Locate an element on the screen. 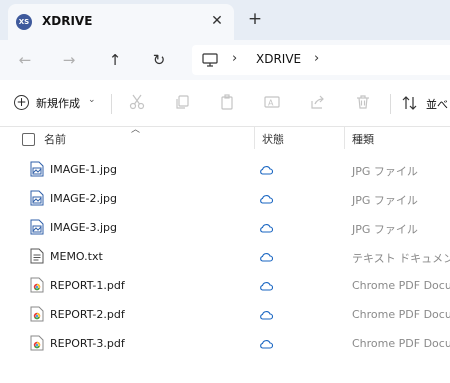 The image size is (450, 383). close-tab-icon: ✕ is located at coordinates (217, 21).